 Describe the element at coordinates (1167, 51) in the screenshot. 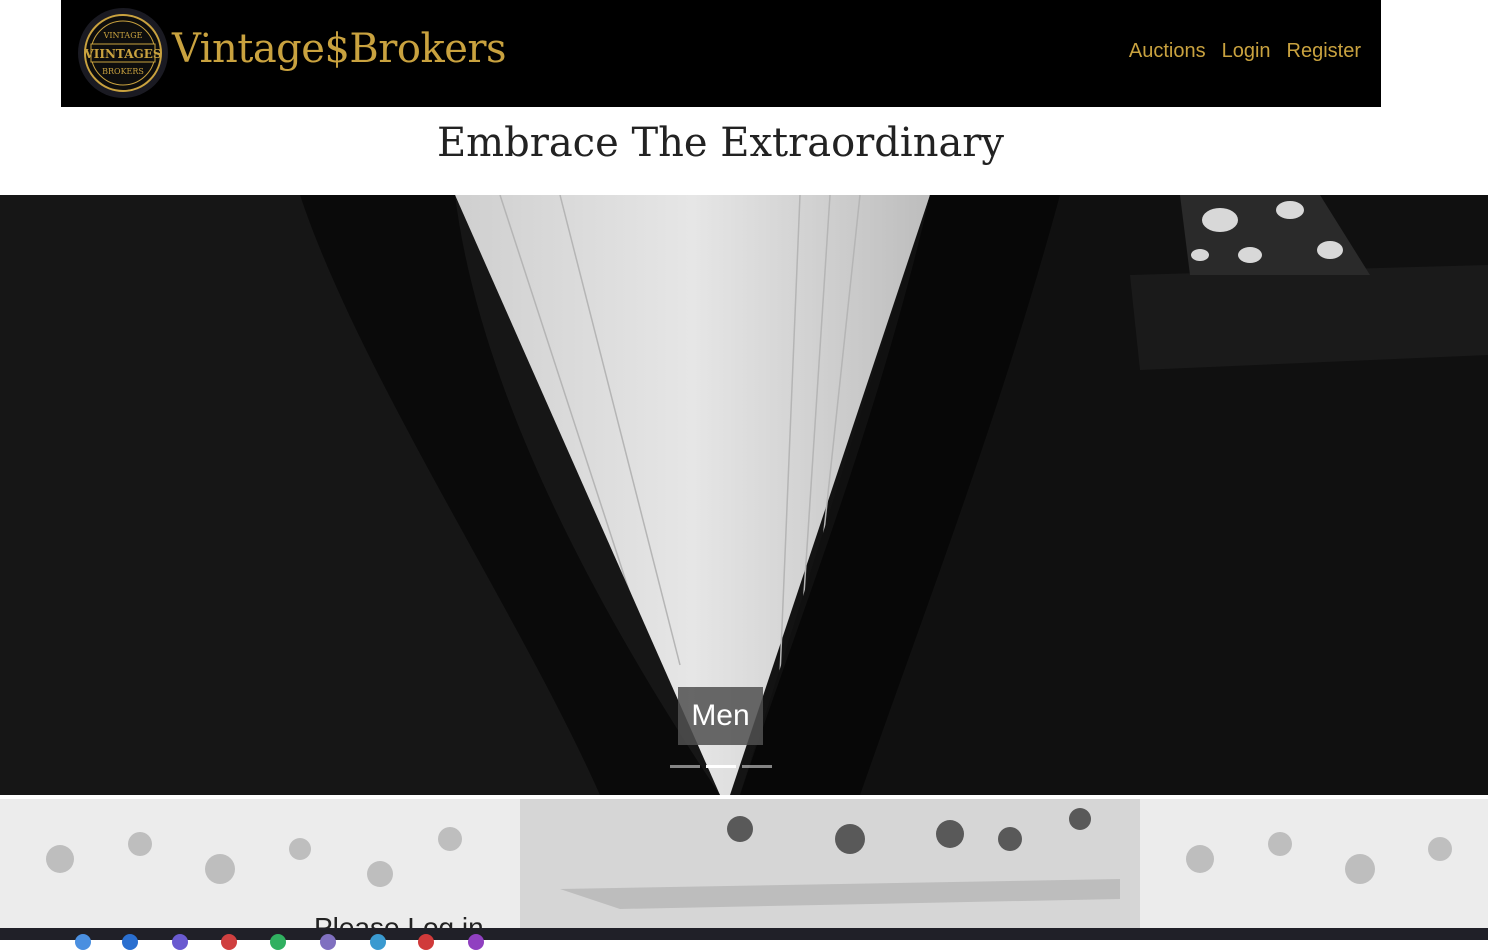

I see `nav-link-auctions: Auctions` at that location.